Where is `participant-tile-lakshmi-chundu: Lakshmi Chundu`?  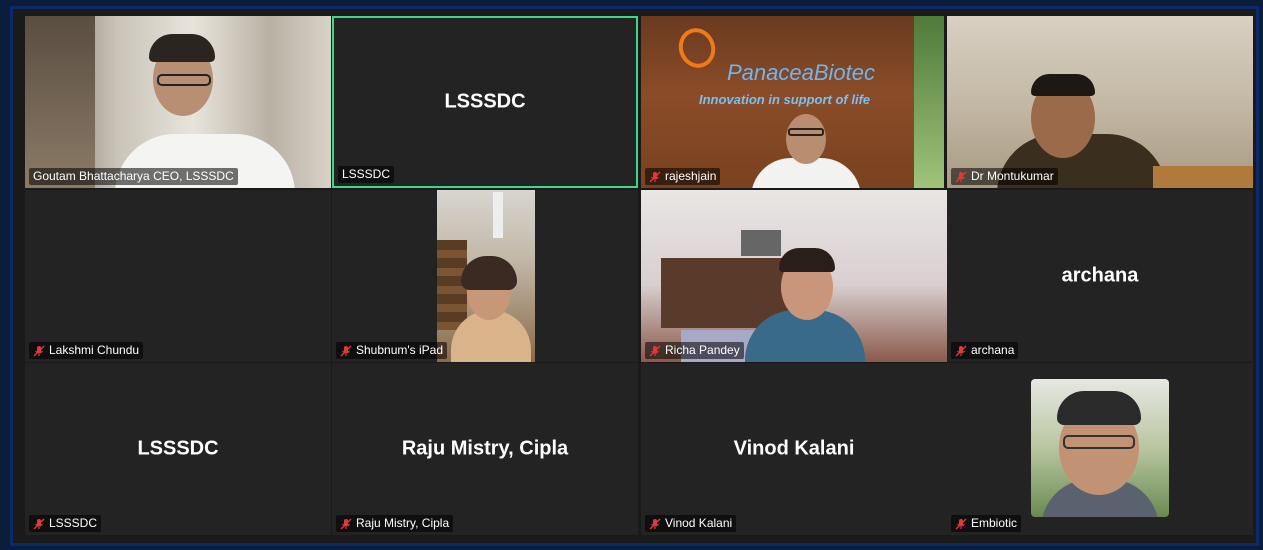 participant-tile-lakshmi-chundu: Lakshmi Chundu is located at coordinates (178, 276).